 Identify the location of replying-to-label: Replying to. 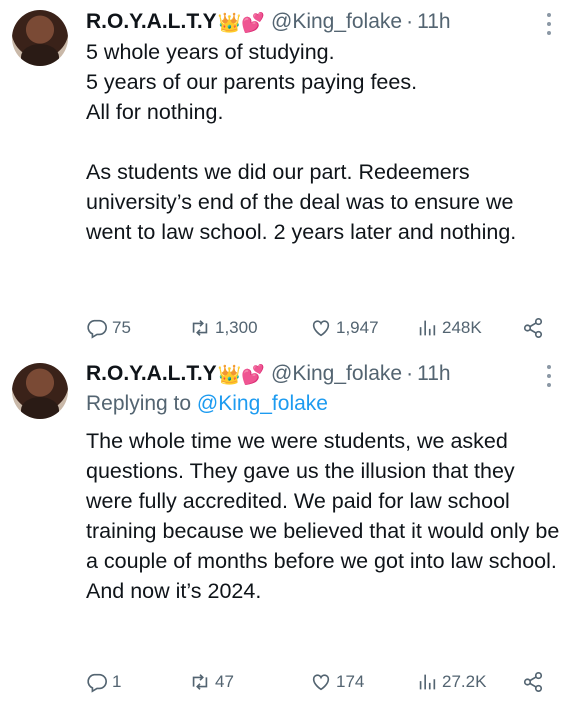
(141, 403).